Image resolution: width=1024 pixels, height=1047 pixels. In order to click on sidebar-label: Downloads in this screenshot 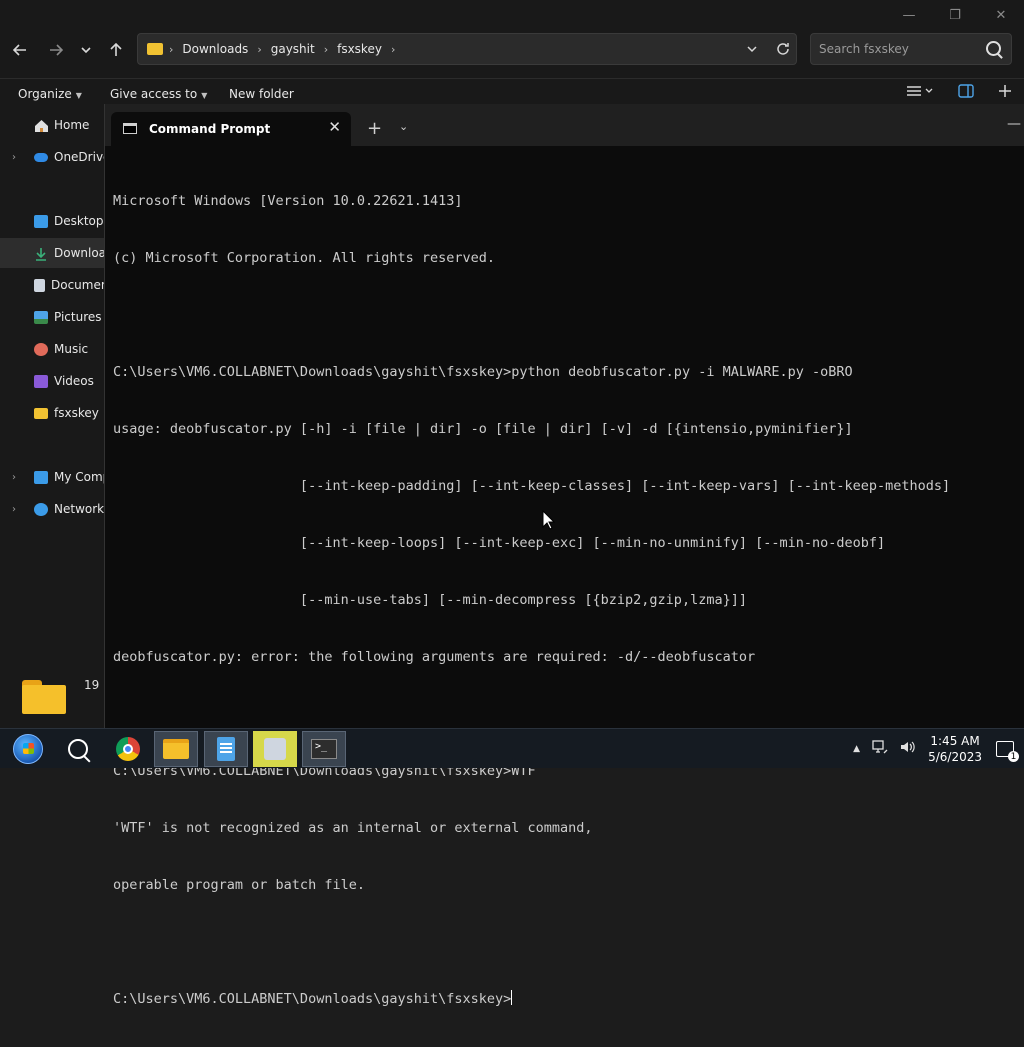, I will do `click(79, 253)`.